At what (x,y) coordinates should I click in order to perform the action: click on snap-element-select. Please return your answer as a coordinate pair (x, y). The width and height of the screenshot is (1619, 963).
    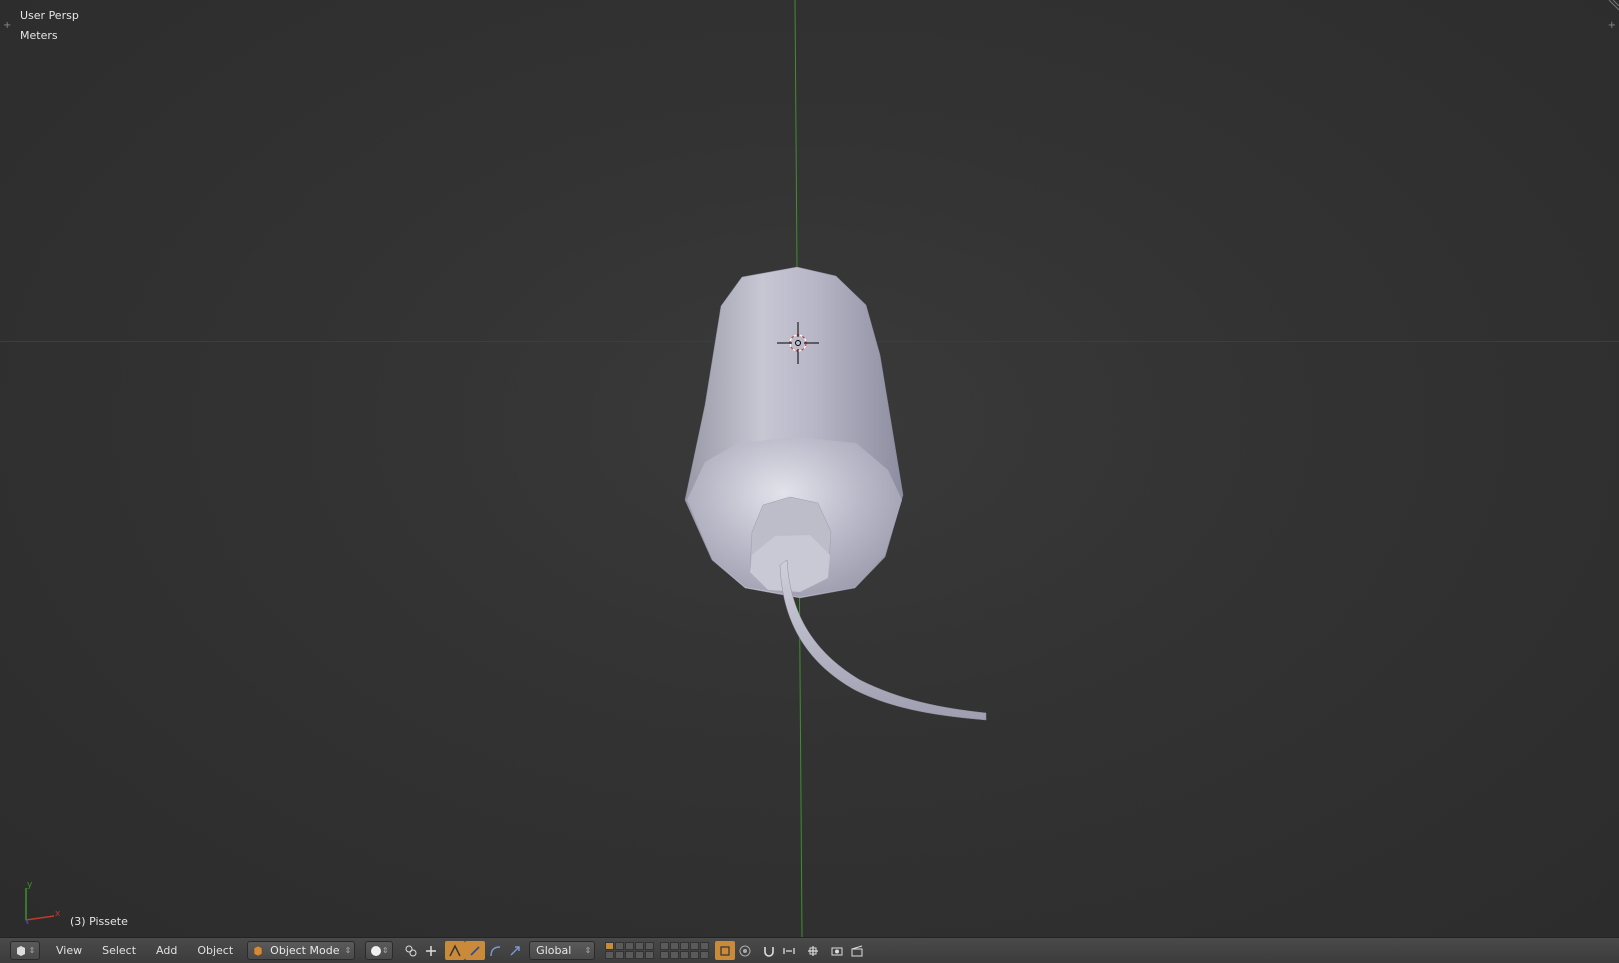
    Looking at the image, I should click on (789, 950).